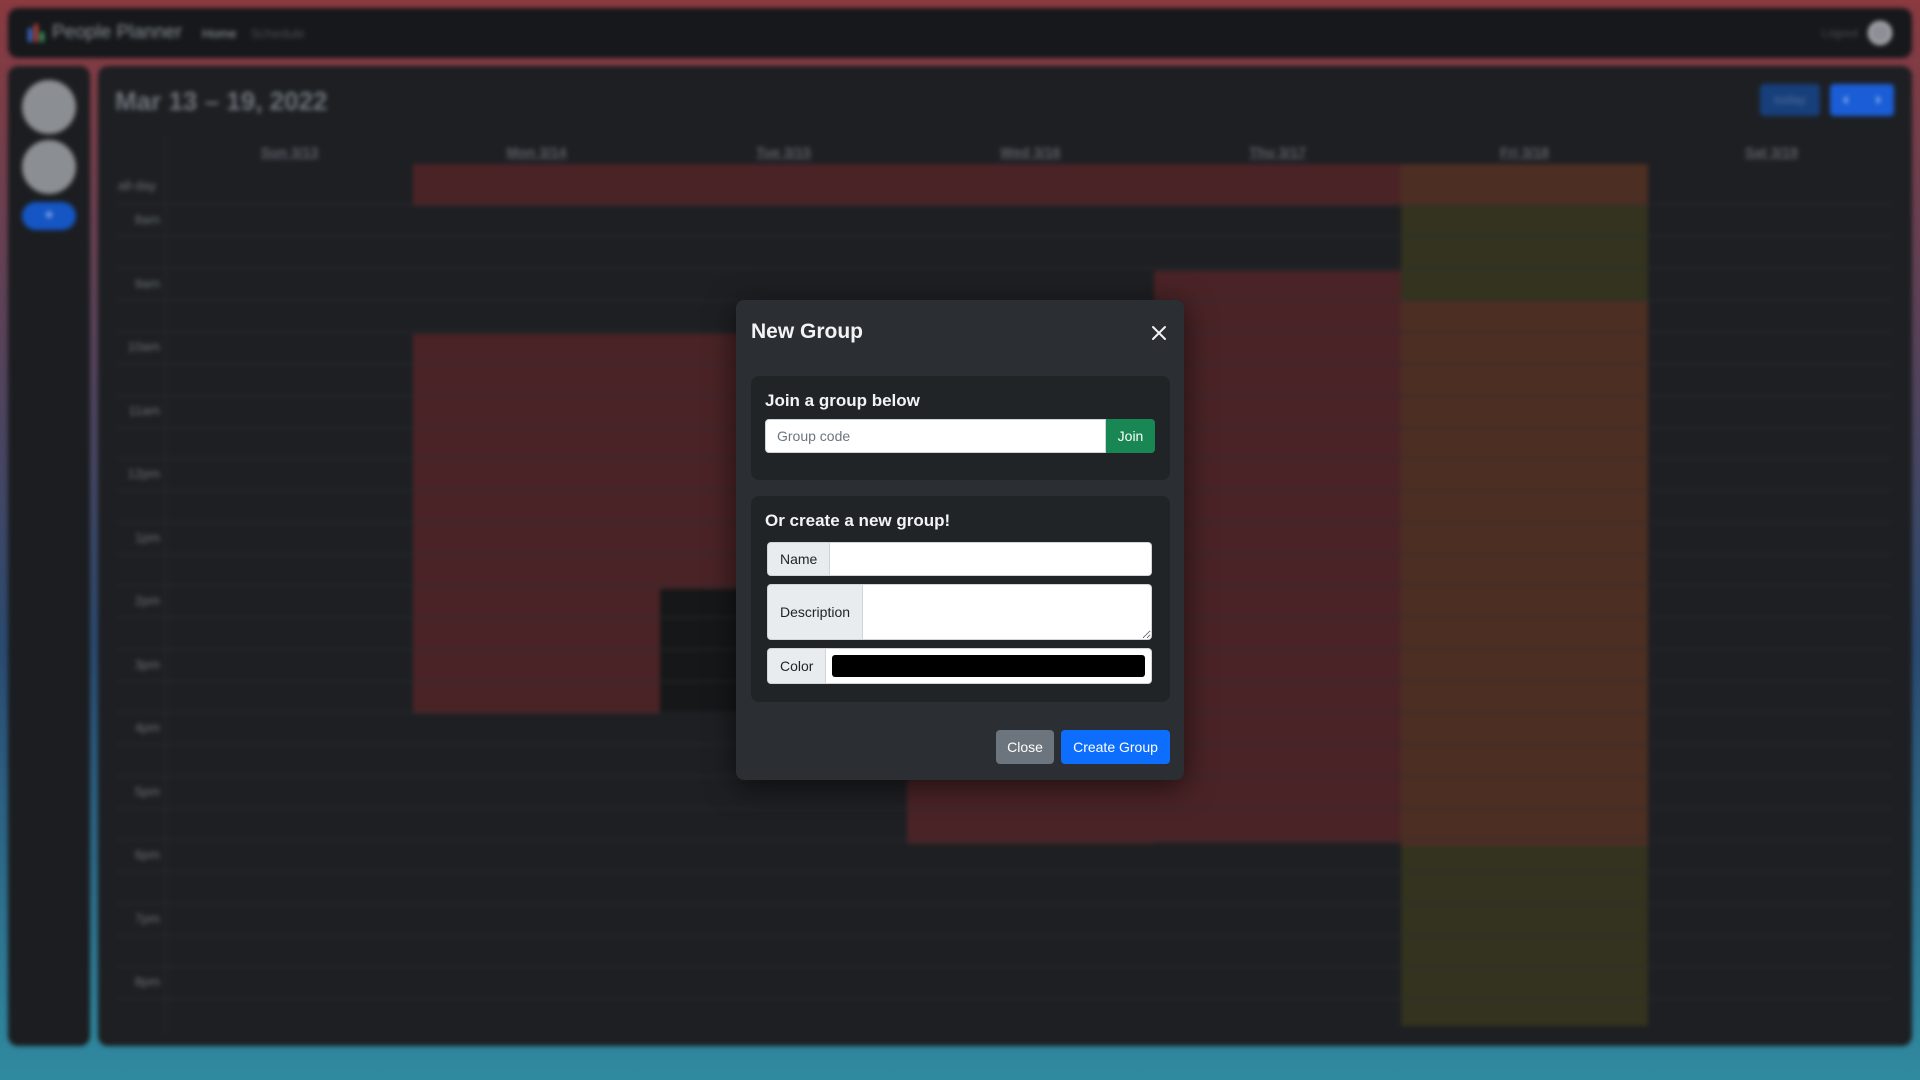 This screenshot has width=1920, height=1080. What do you see at coordinates (1524, 152) in the screenshot?
I see `day-header: Fri 3/18` at bounding box center [1524, 152].